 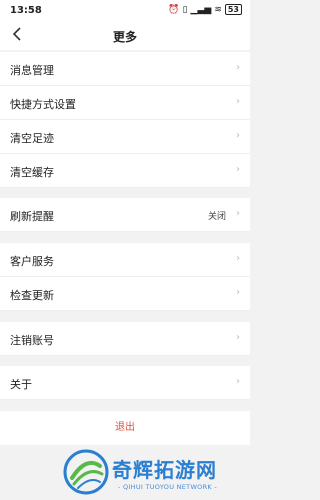 I want to click on watermark-logo-icon, so click(x=86, y=472).